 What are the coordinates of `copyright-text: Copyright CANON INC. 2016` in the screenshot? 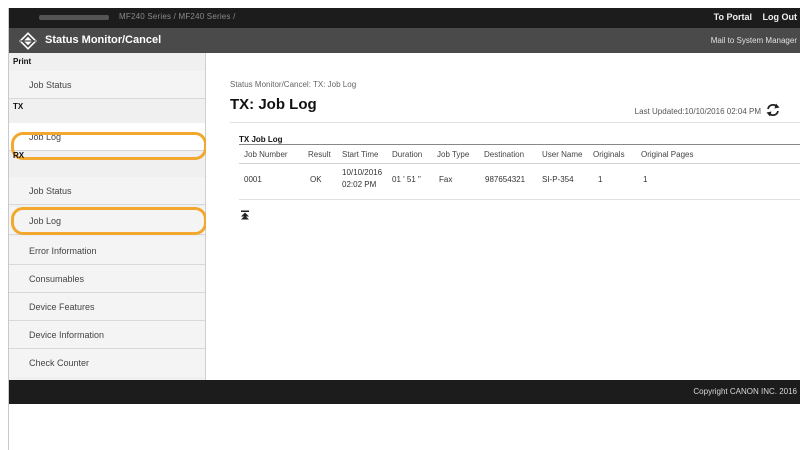 It's located at (745, 391).